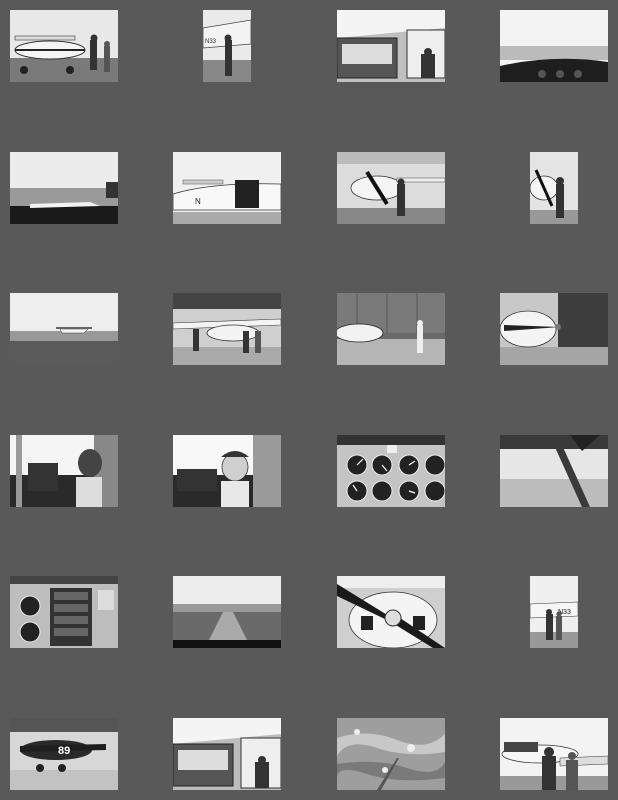  Describe the element at coordinates (211, 42) in the screenshot. I see `tail-number-label: N33` at that location.